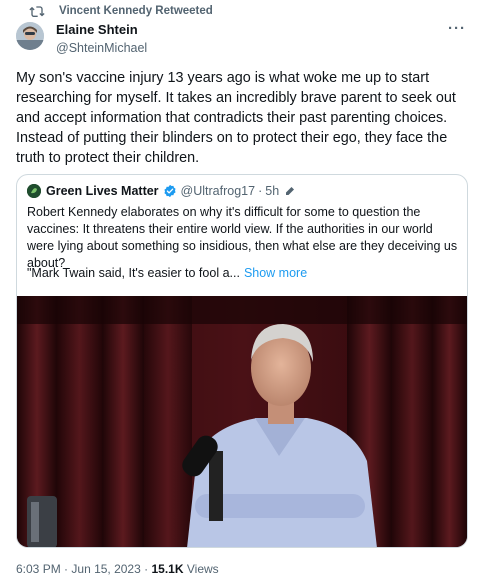  I want to click on views-count: 15.1K, so click(167, 569).